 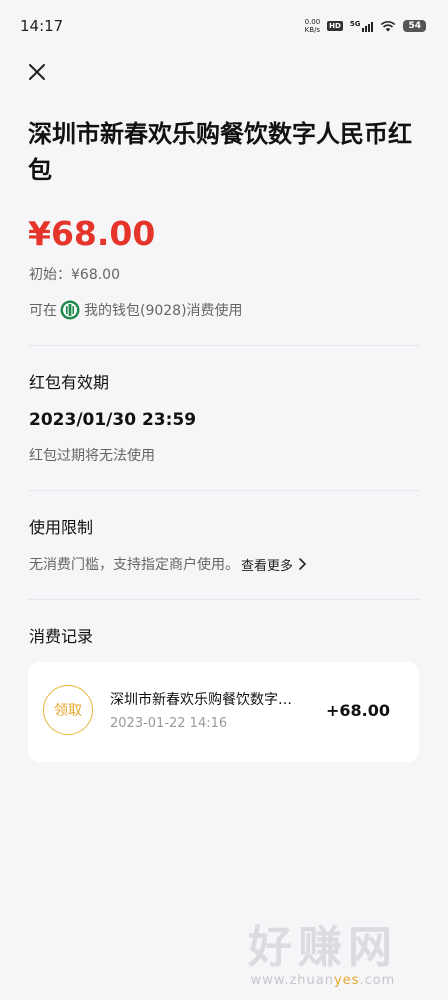 What do you see at coordinates (302, 564) in the screenshot?
I see `chevron-right-icon` at bounding box center [302, 564].